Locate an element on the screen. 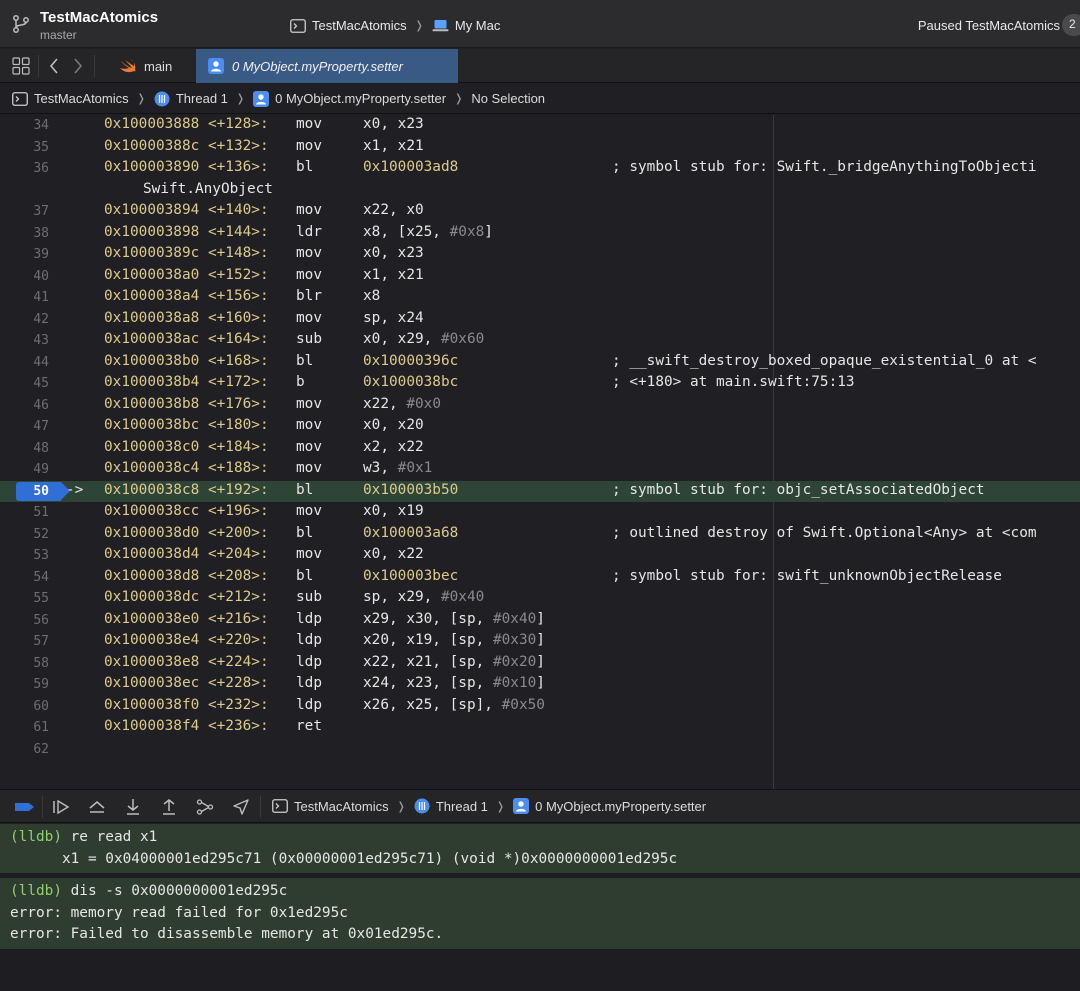 The image size is (1080, 991). line-number: 54 is located at coordinates (24, 577).